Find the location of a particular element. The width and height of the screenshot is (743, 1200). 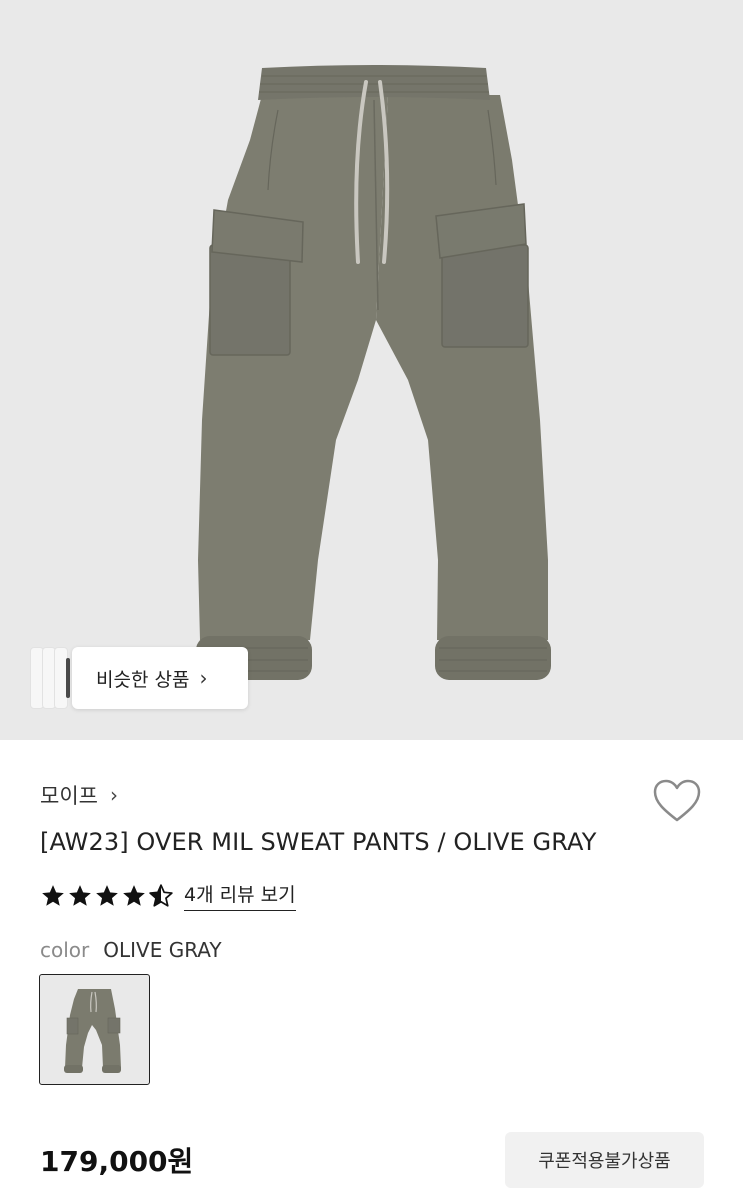

half-star-icon is located at coordinates (161, 895).